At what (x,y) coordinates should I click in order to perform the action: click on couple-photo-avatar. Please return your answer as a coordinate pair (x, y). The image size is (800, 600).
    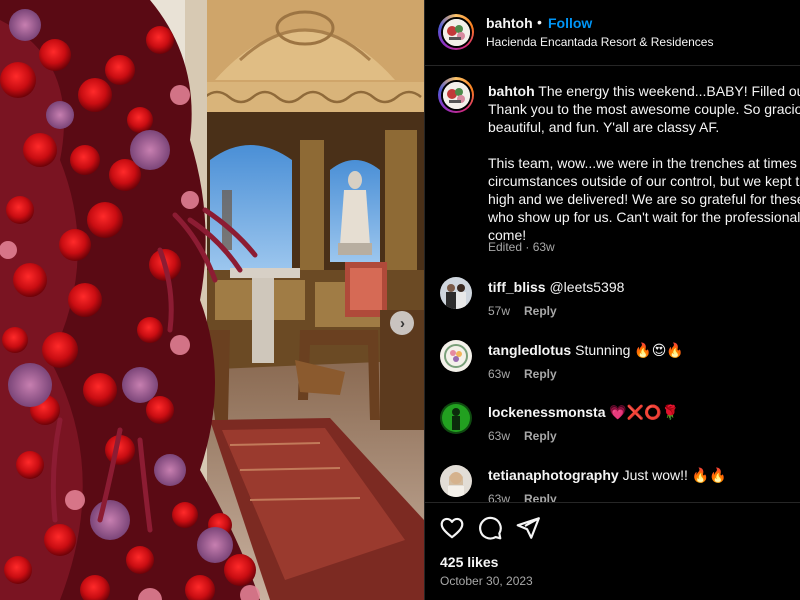
    Looking at the image, I should click on (456, 293).